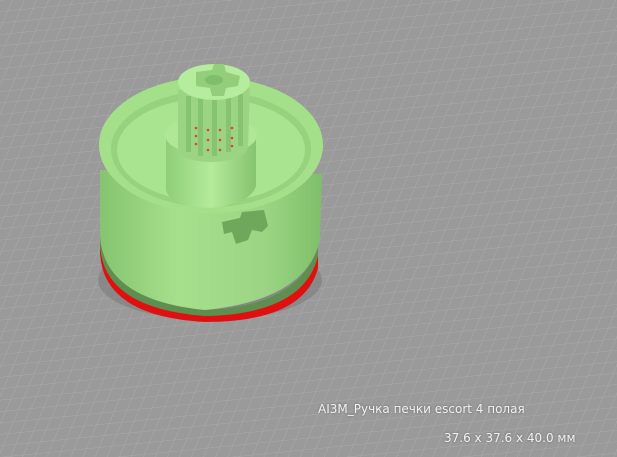 Image resolution: width=617 pixels, height=457 pixels. Describe the element at coordinates (214, 80) in the screenshot. I see `shaft-hole` at that location.